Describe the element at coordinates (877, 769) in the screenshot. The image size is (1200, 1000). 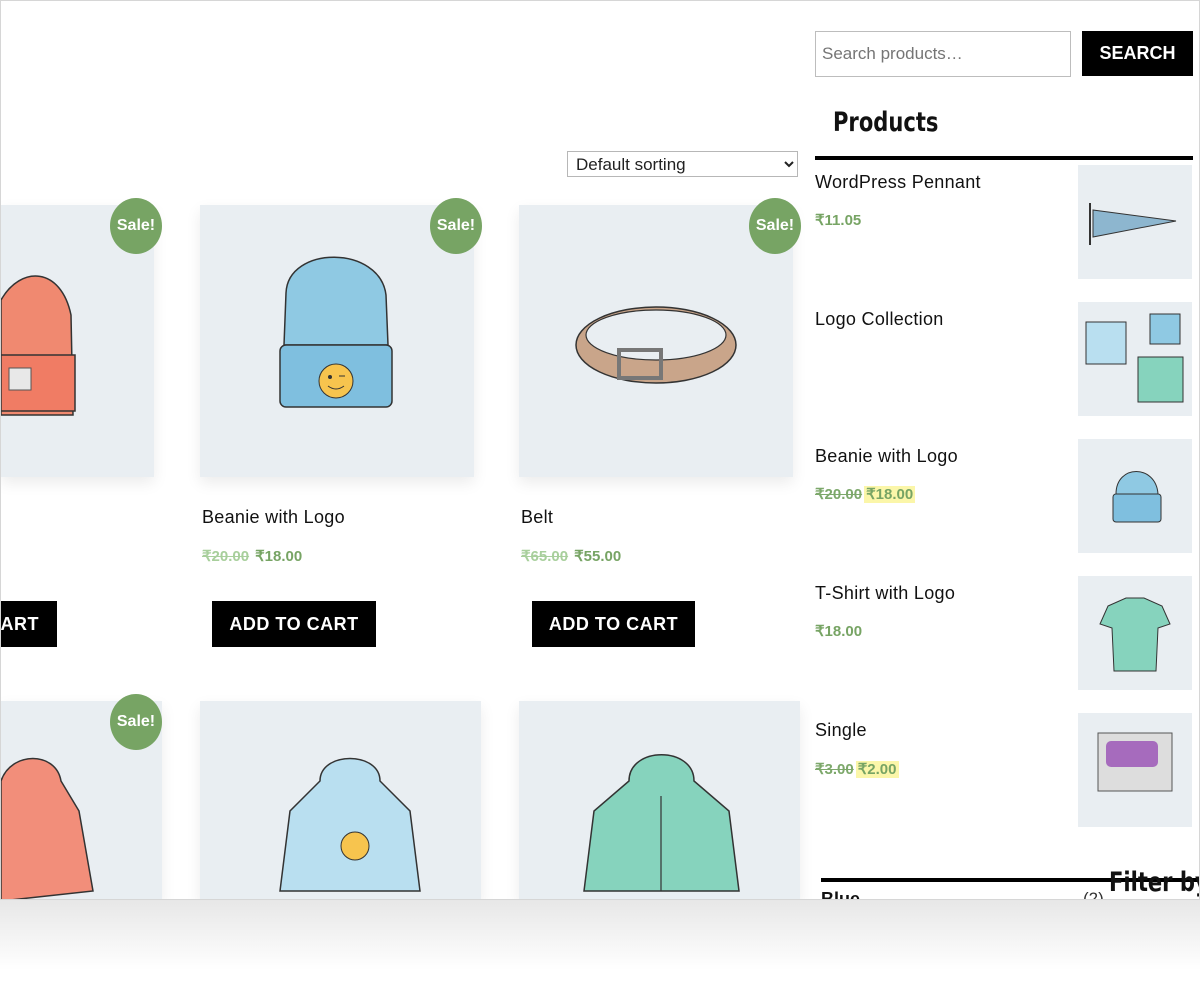
I see `sale-price: ₹2.00` at that location.